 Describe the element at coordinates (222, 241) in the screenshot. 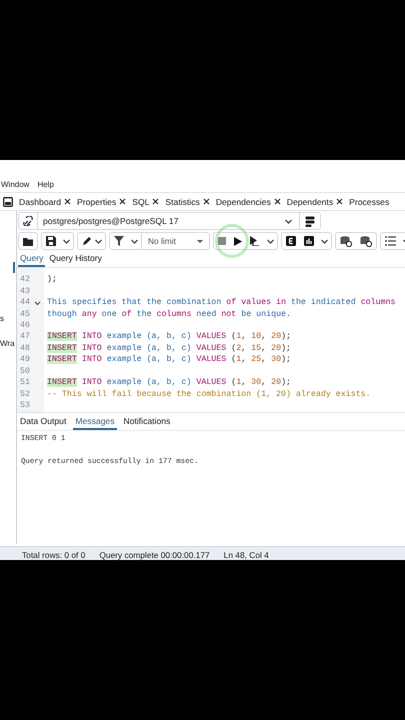

I see `stop-icon` at that location.